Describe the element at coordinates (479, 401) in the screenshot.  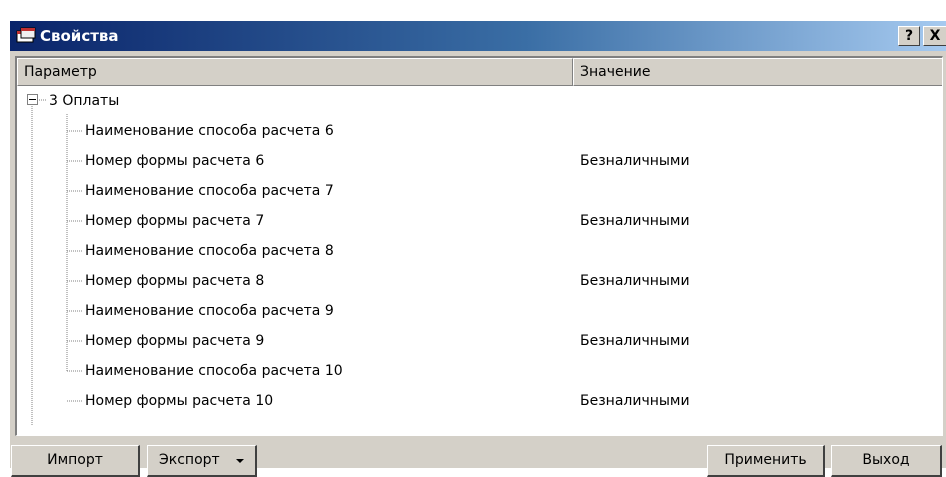
I see `table-row: Номер формы расчета 10 Безналичными` at that location.